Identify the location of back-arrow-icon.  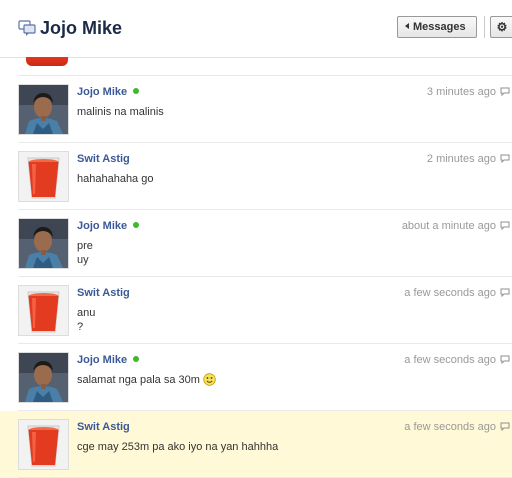
(407, 26).